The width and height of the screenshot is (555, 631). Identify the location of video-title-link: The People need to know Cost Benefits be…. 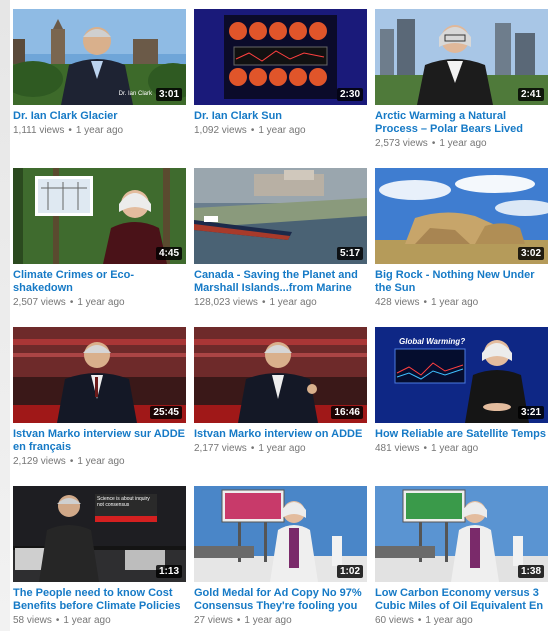
(99, 600).